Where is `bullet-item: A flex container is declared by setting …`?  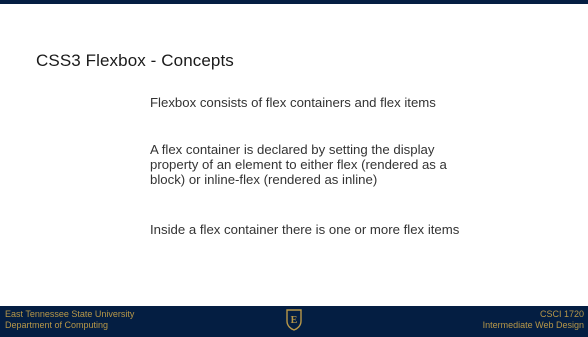
bullet-item: A flex container is declared by setting … is located at coordinates (298, 164).